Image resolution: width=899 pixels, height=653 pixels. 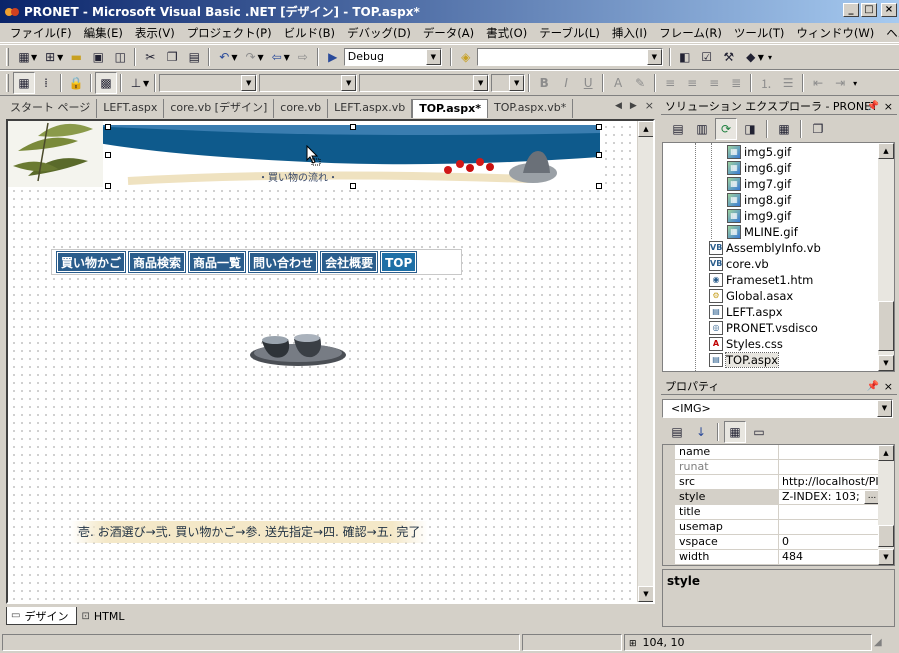 I want to click on menu-format: 書式(O), so click(x=506, y=33).